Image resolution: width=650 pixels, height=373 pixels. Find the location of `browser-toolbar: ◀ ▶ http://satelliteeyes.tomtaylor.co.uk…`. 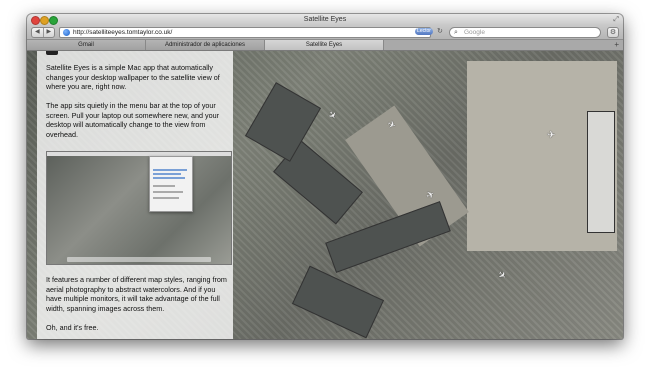

browser-toolbar: ◀ ▶ http://satelliteeyes.tomtaylor.co.uk… is located at coordinates (325, 32).